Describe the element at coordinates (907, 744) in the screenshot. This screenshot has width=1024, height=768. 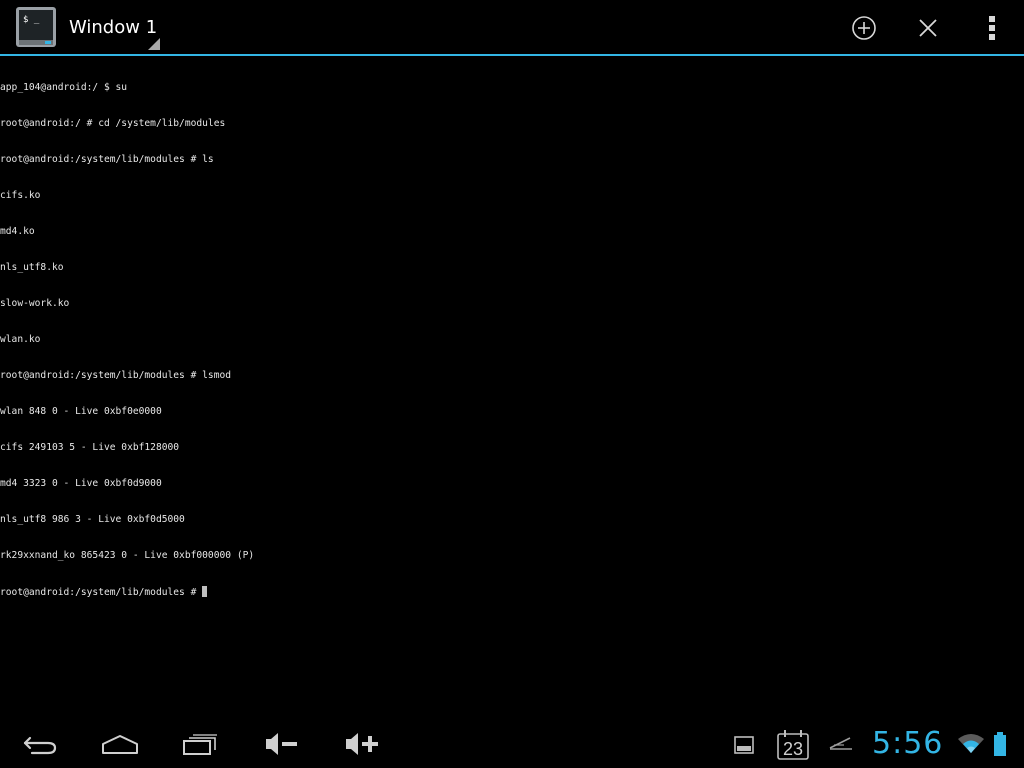
I see `clock: 5:56` at that location.